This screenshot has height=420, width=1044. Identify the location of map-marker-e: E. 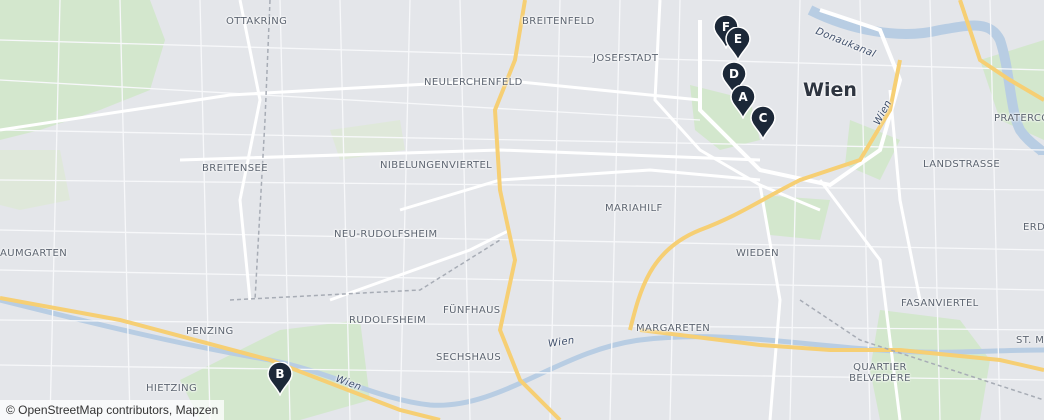
(738, 44).